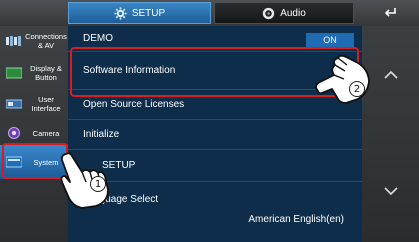  I want to click on camera-icon, so click(14, 133).